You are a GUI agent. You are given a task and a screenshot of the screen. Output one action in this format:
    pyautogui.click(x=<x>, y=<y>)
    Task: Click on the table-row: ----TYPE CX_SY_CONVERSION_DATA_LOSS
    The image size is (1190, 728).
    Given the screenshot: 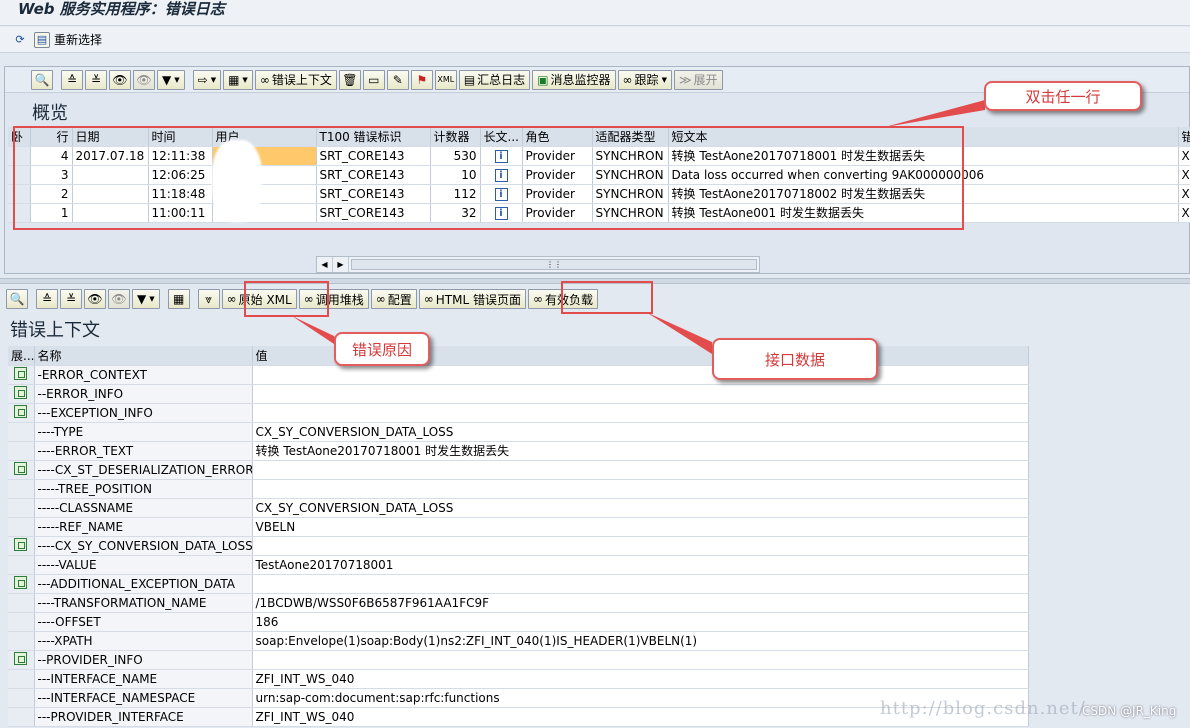 What is the action you would take?
    pyautogui.click(x=518, y=432)
    